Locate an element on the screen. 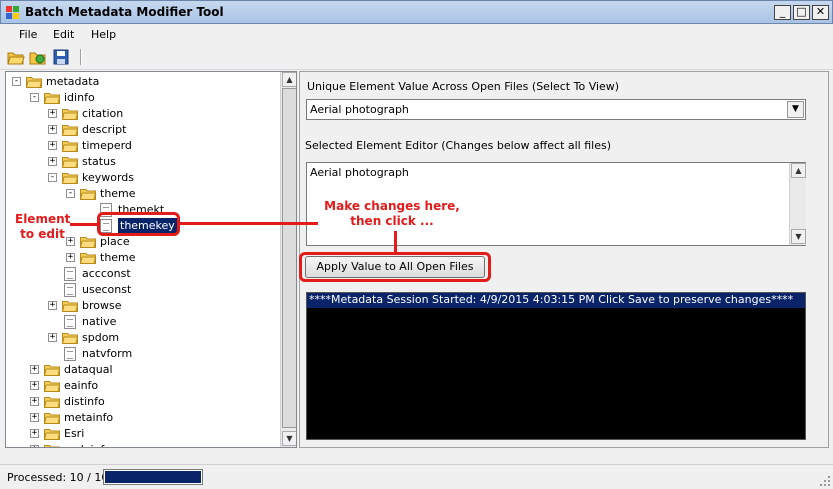 This screenshot has width=833, height=489. tree-node-dataqual: + dataqual is located at coordinates (141, 370).